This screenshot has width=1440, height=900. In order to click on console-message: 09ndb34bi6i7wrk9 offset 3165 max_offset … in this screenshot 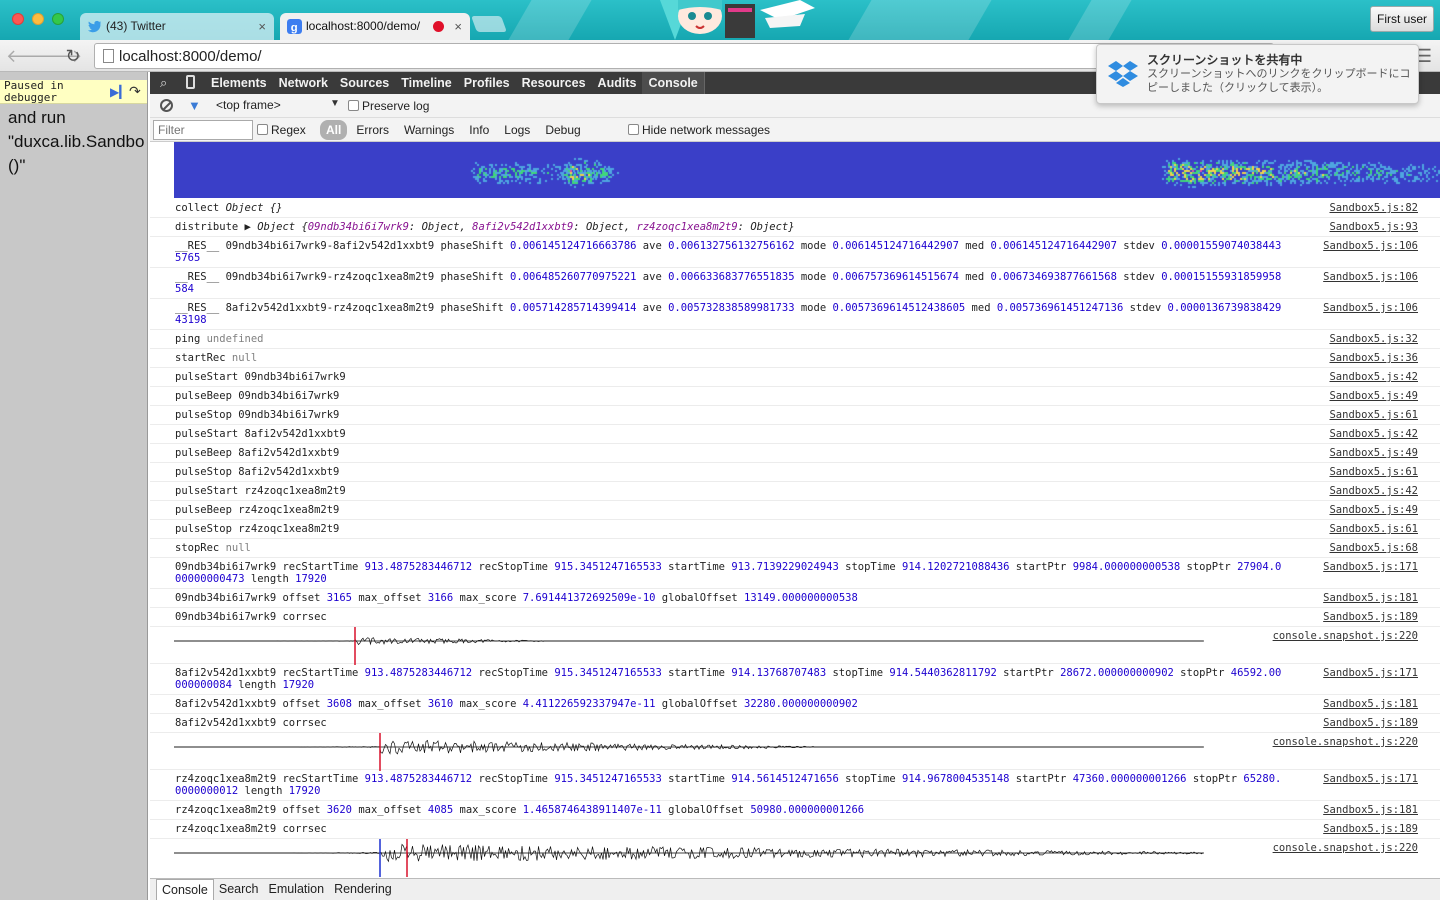, I will do `click(730, 598)`.